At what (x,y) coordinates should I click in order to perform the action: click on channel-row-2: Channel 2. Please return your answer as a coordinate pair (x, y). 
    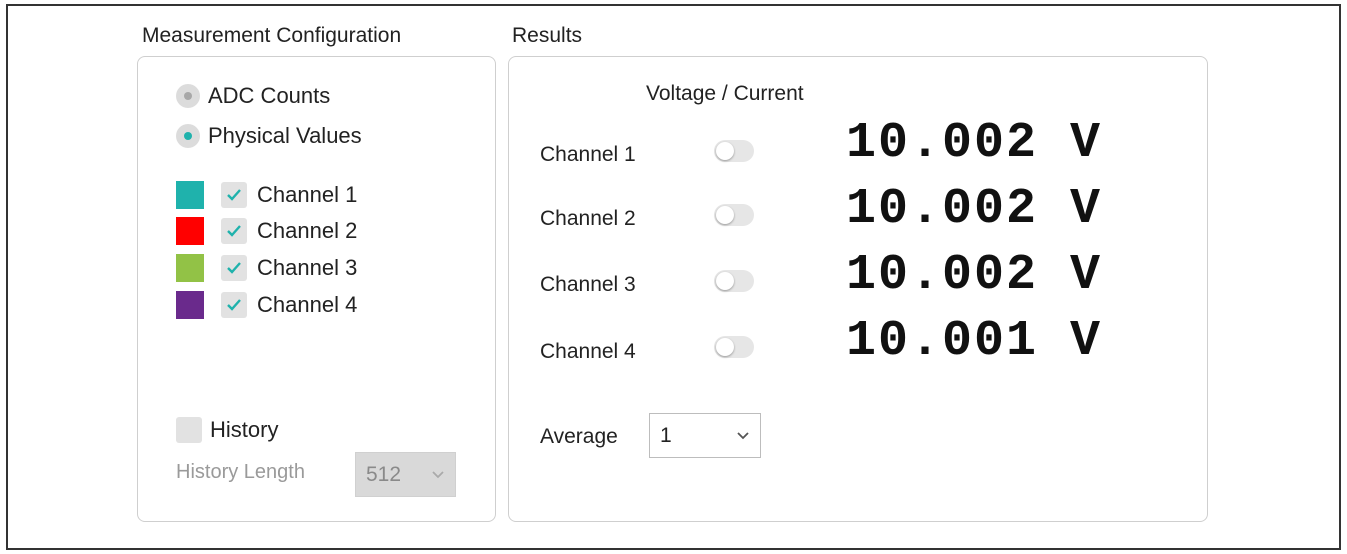
    Looking at the image, I should click on (266, 231).